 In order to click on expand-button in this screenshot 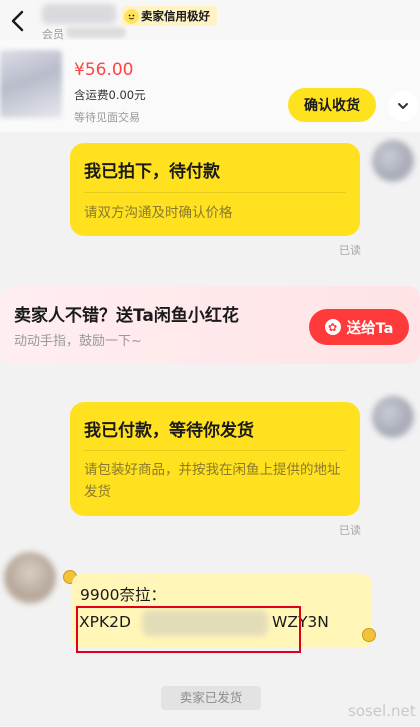, I will do `click(403, 106)`.